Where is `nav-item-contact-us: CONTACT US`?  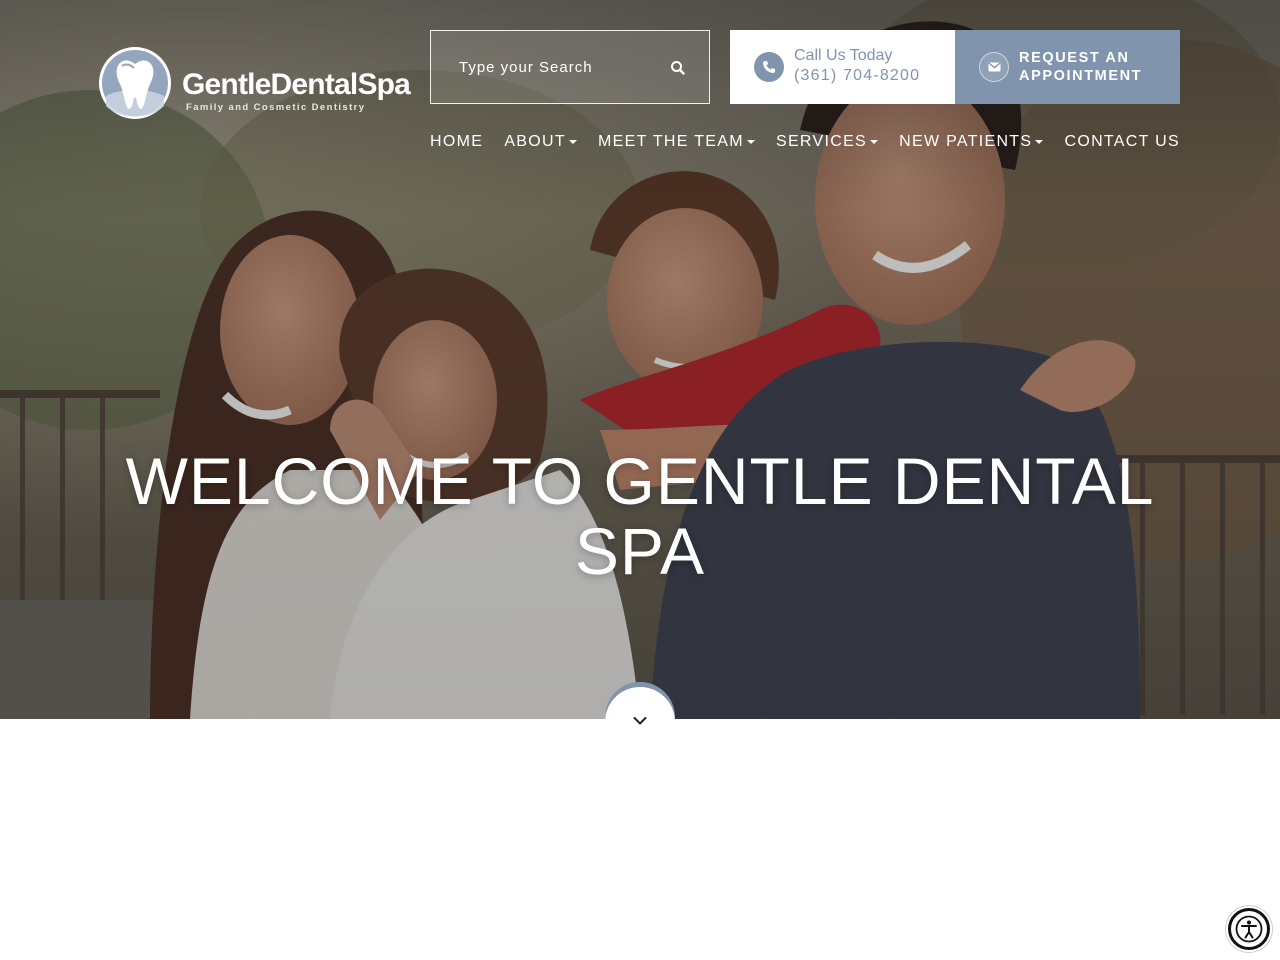 nav-item-contact-us: CONTACT US is located at coordinates (1122, 142).